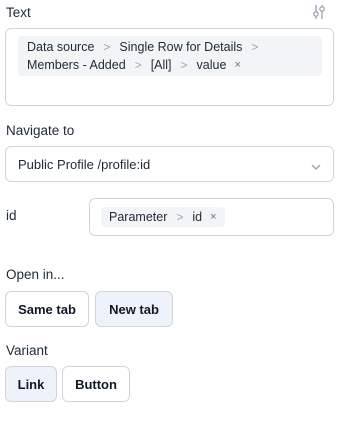 This screenshot has height=441, width=347. Describe the element at coordinates (47, 309) in the screenshot. I see `open-in-same-tab-button: Same tab` at that location.